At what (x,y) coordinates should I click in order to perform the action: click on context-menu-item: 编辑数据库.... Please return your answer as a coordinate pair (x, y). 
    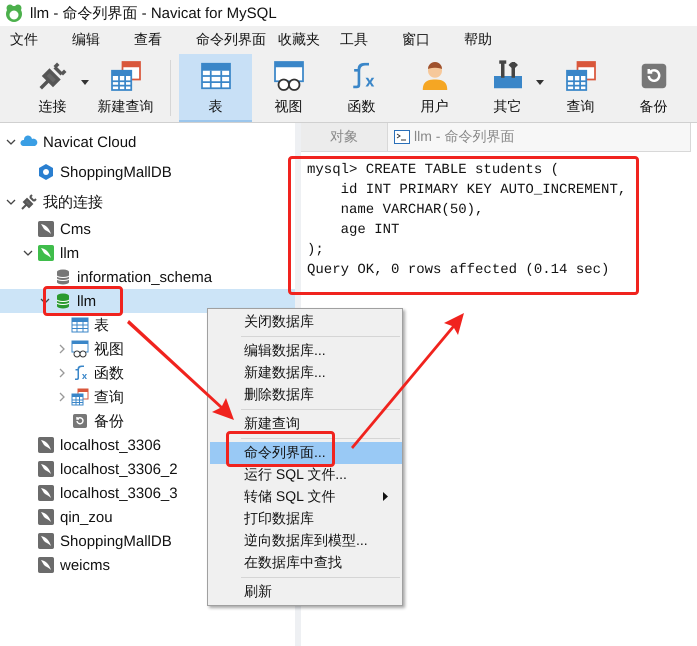
    Looking at the image, I should click on (306, 351).